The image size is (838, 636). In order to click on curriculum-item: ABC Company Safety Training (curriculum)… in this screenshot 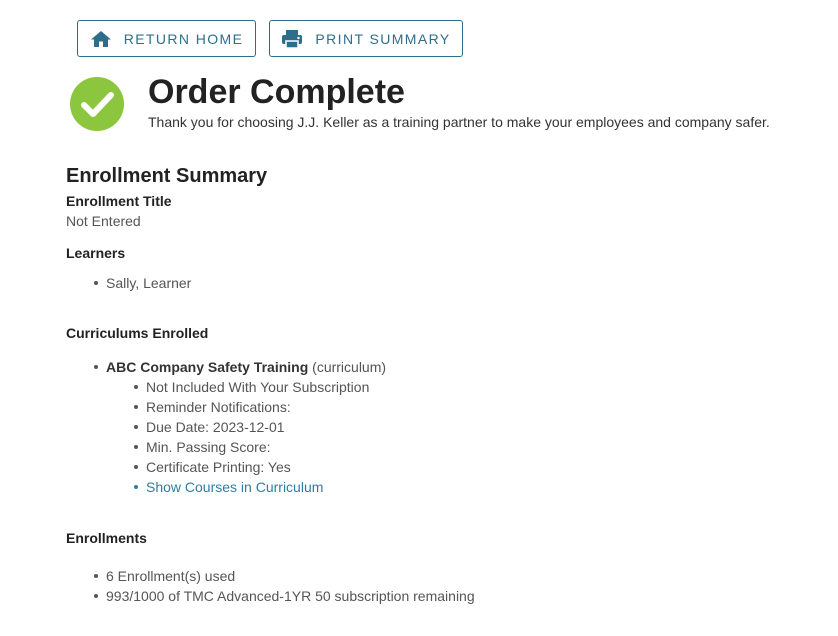, I will do `click(240, 427)`.